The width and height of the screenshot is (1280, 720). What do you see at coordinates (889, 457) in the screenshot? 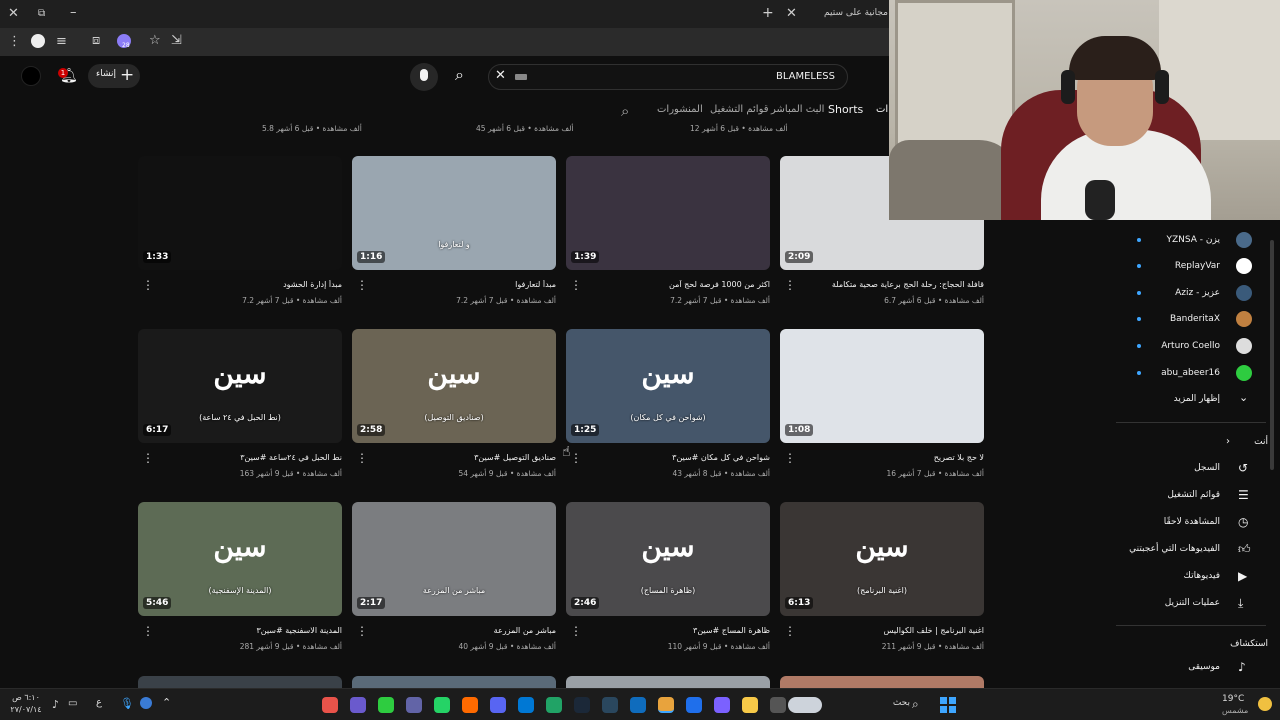
I see `video-title: لا حج بلا تصريح` at bounding box center [889, 457].